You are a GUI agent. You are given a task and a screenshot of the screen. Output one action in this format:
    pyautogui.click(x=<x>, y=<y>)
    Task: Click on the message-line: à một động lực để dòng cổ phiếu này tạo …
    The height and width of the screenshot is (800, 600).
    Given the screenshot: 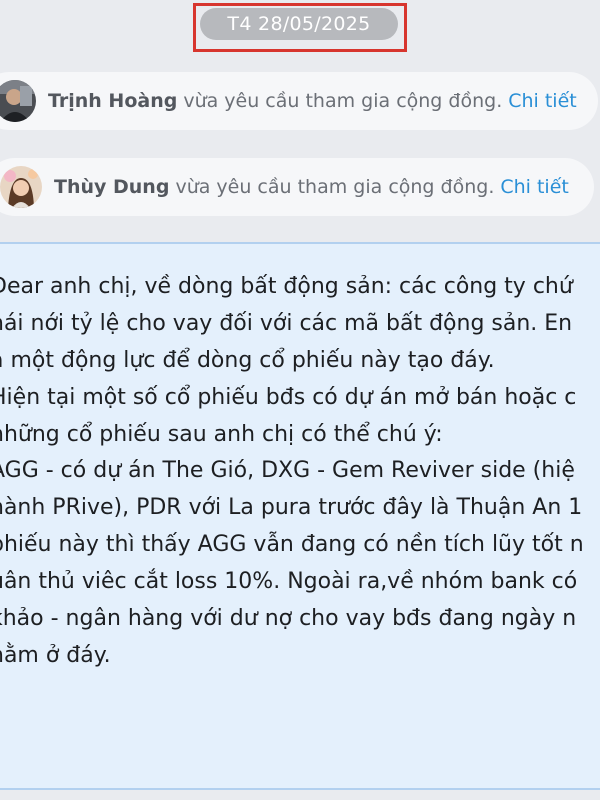 What is the action you would take?
    pyautogui.click(x=247, y=360)
    